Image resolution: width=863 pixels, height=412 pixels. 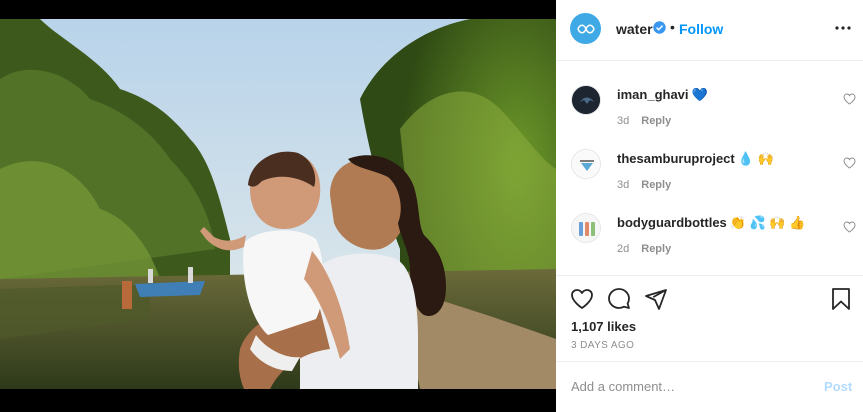 I want to click on bookmark-icon, so click(x=841, y=299).